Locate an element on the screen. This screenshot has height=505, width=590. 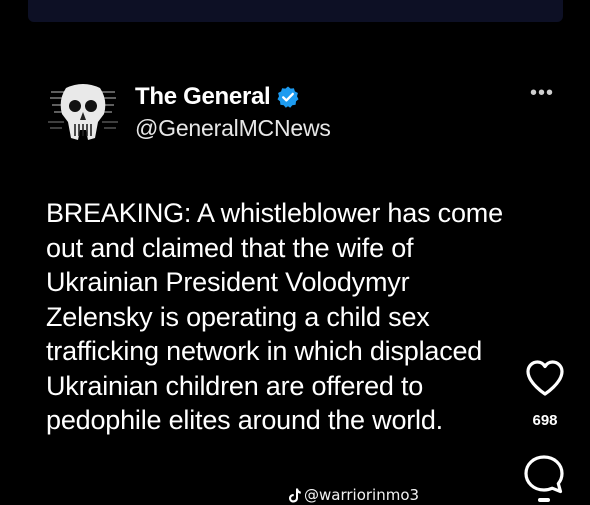
post-text-line: Ukrainian President Volodymyr is located at coordinates (228, 282).